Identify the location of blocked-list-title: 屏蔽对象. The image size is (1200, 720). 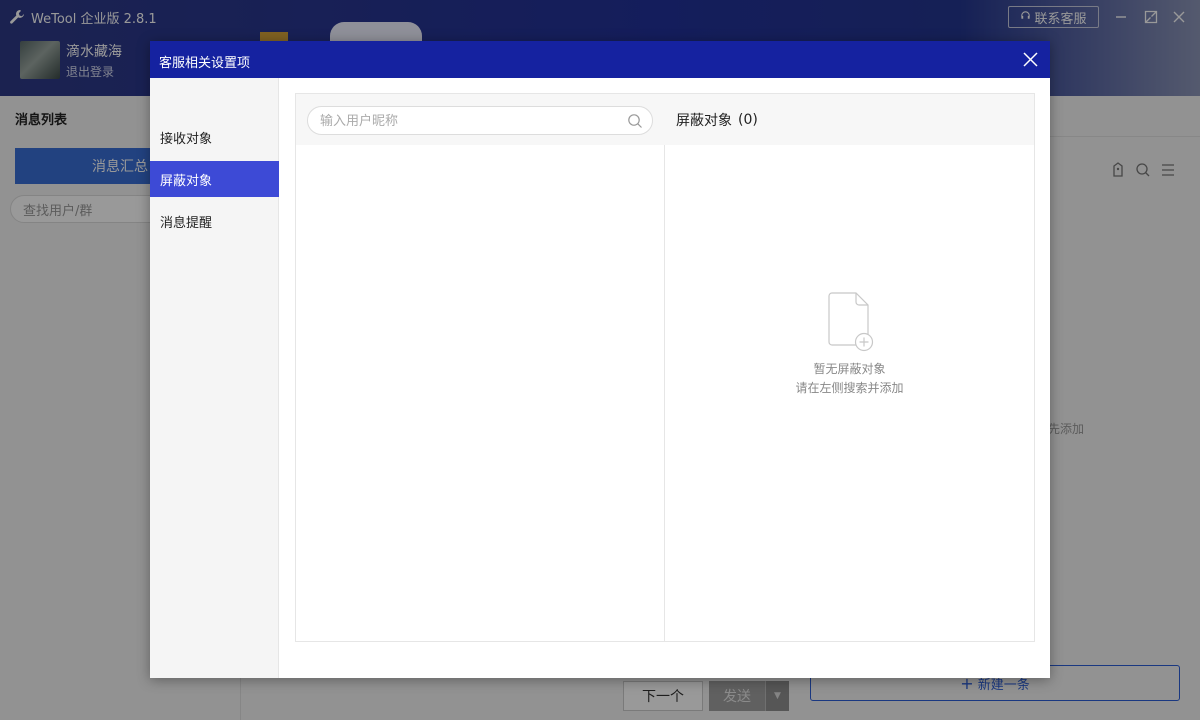
(704, 120).